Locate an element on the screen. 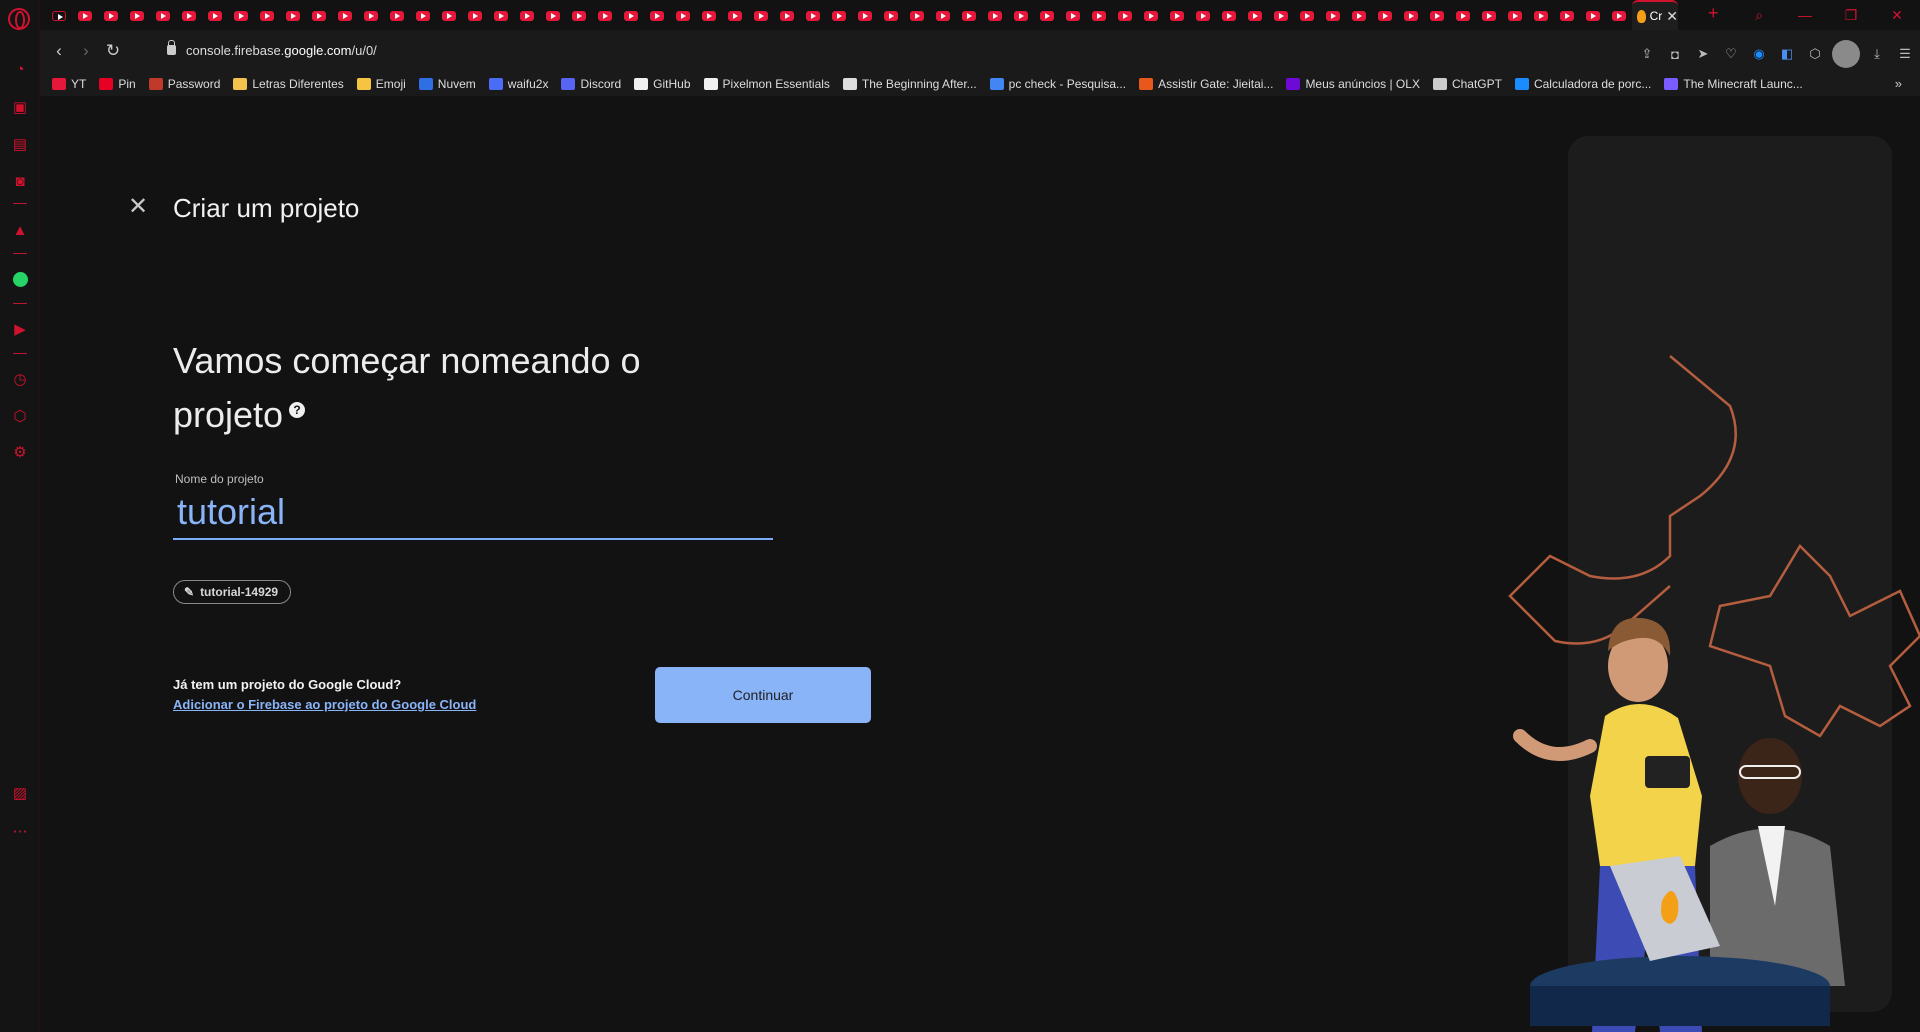 The height and width of the screenshot is (1032, 1920). bookmark-item: GitHub is located at coordinates (662, 84).